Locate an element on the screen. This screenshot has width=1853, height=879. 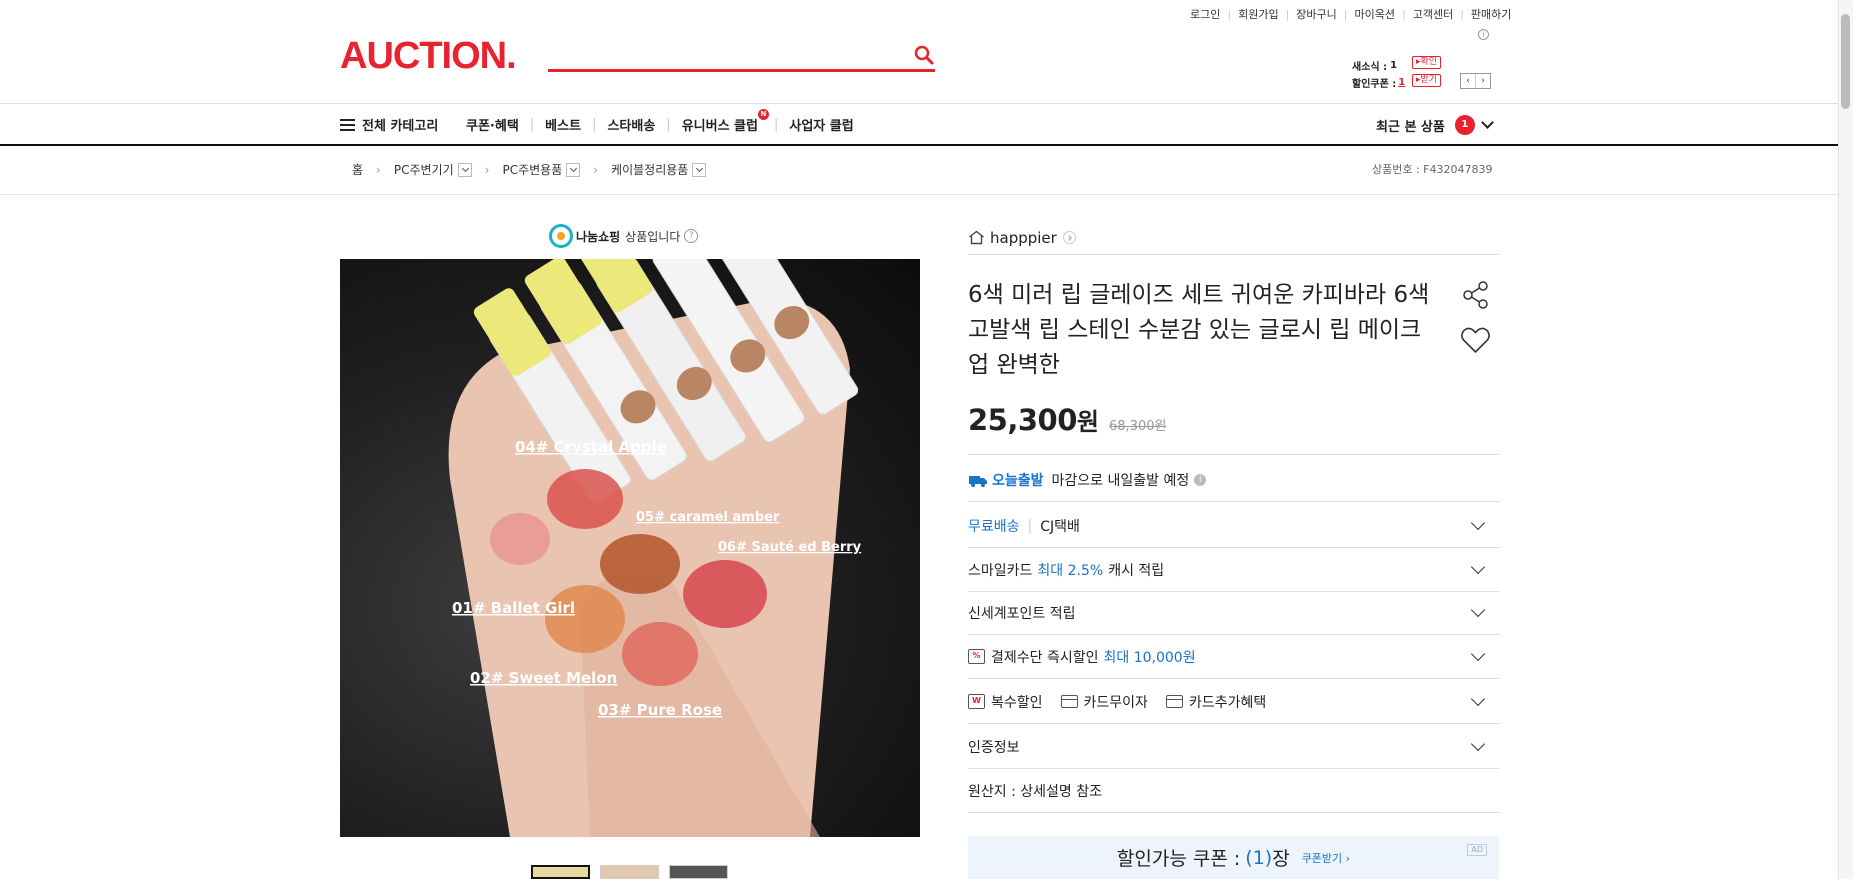
multi-discount-icon: W is located at coordinates (976, 701).